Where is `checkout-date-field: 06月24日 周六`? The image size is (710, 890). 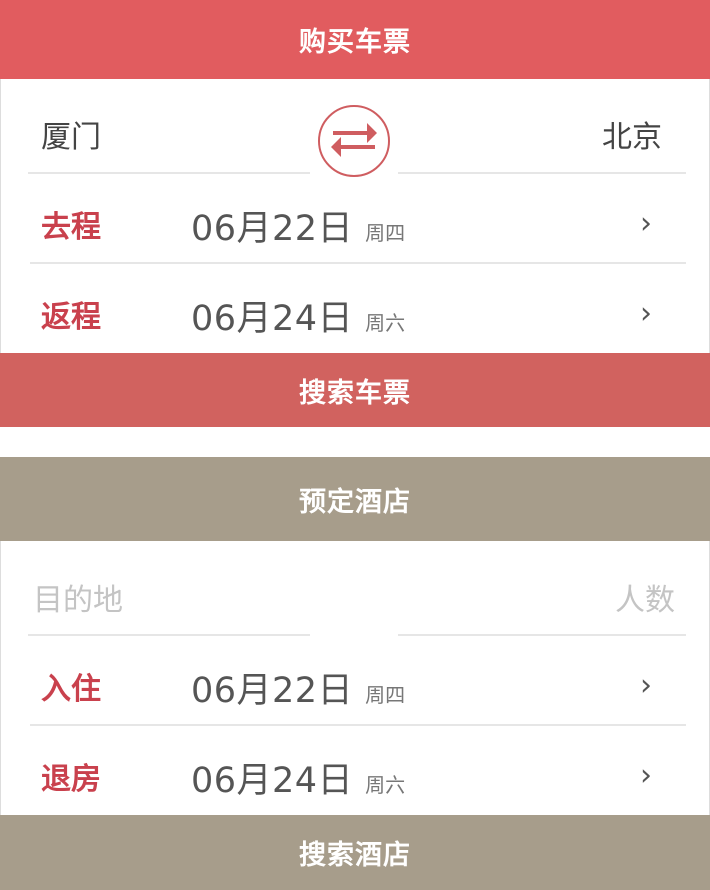 checkout-date-field: 06月24日 周六 is located at coordinates (298, 777).